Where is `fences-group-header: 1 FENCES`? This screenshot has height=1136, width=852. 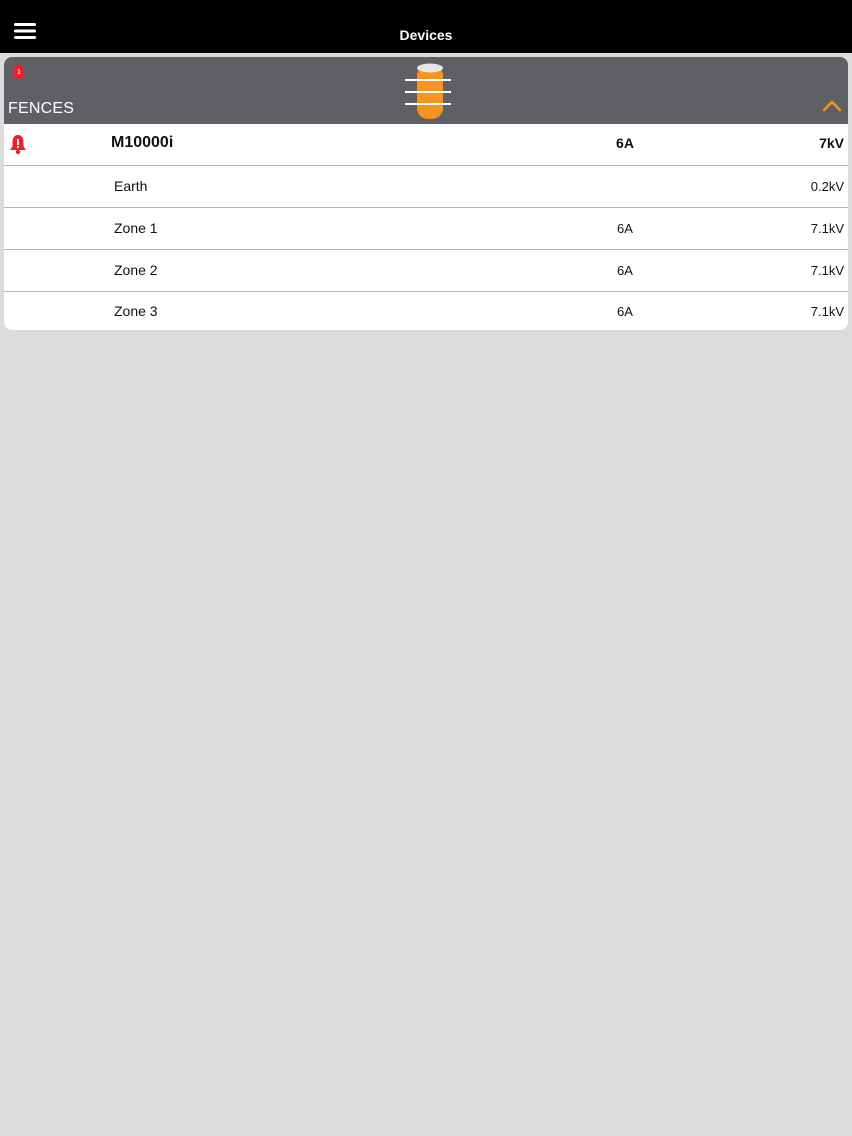
fences-group-header: 1 FENCES is located at coordinates (426, 90).